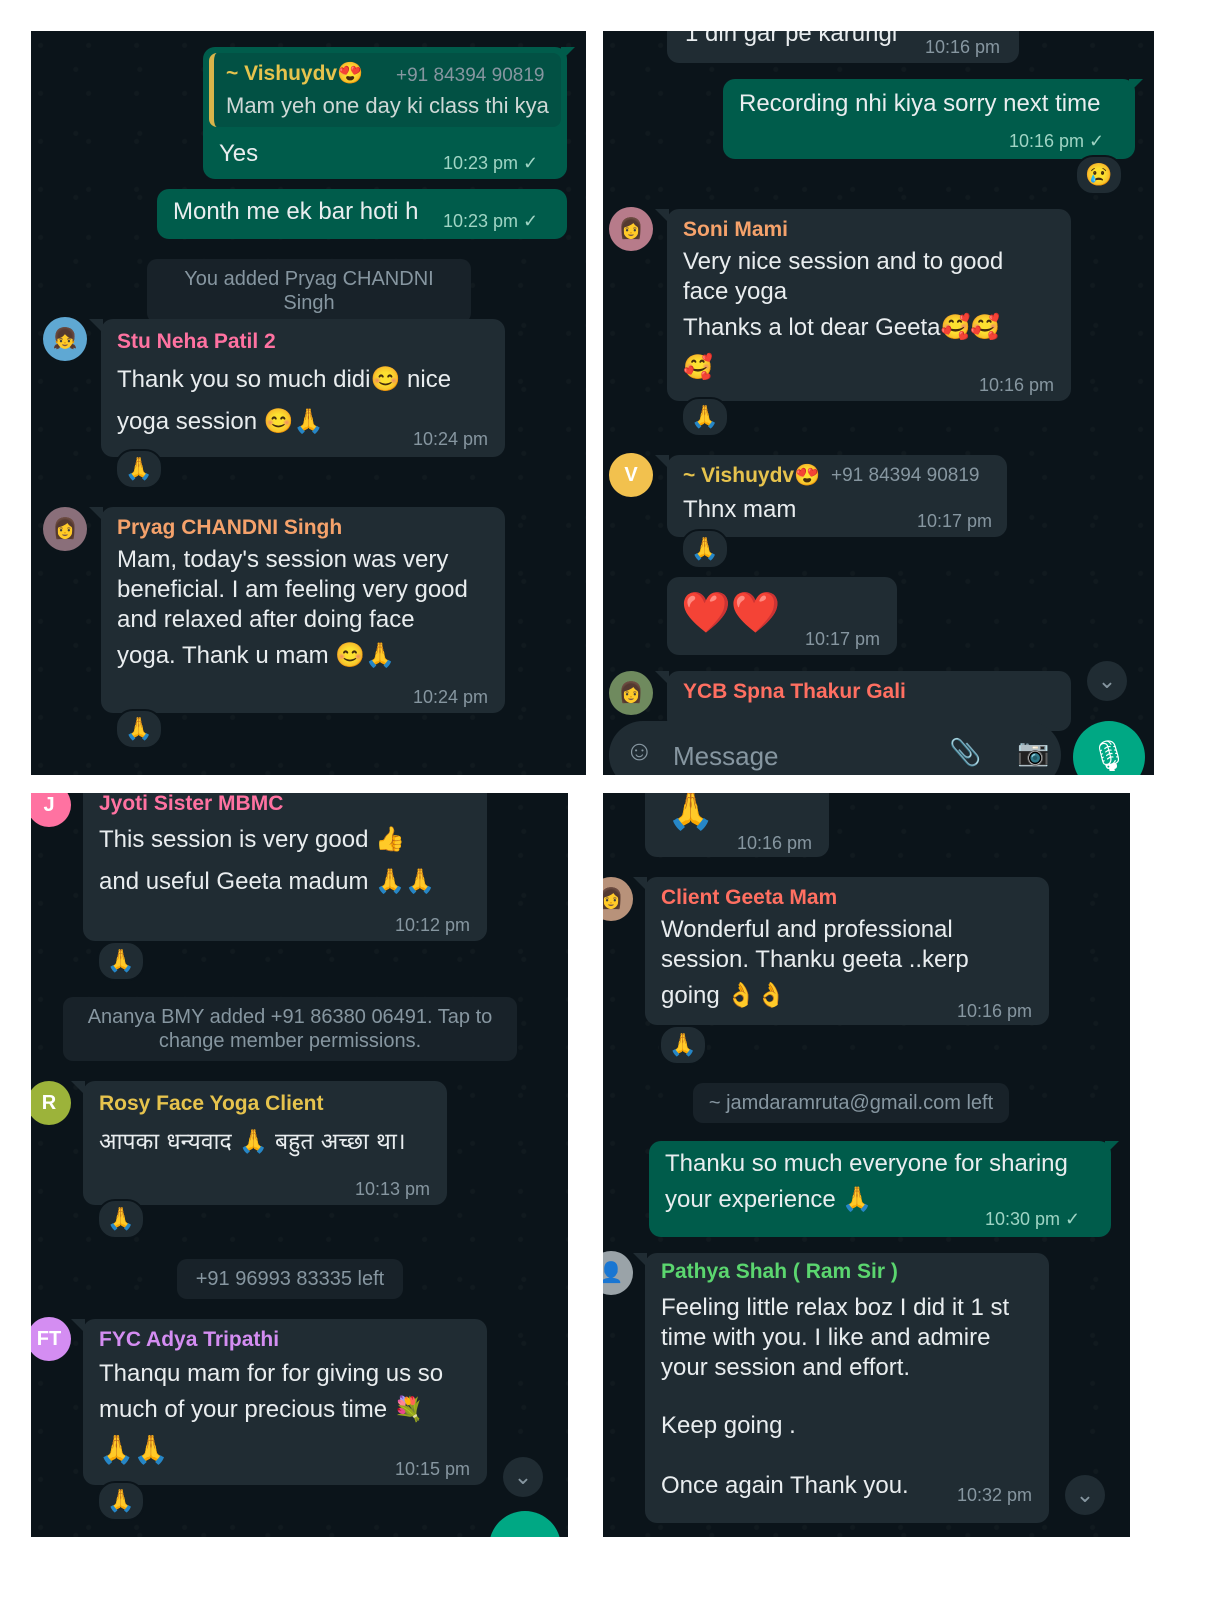 The image size is (1213, 1600). Describe the element at coordinates (782, 616) in the screenshot. I see `incoming-message-bubble: ❤️❤️ 10:17 pm` at that location.